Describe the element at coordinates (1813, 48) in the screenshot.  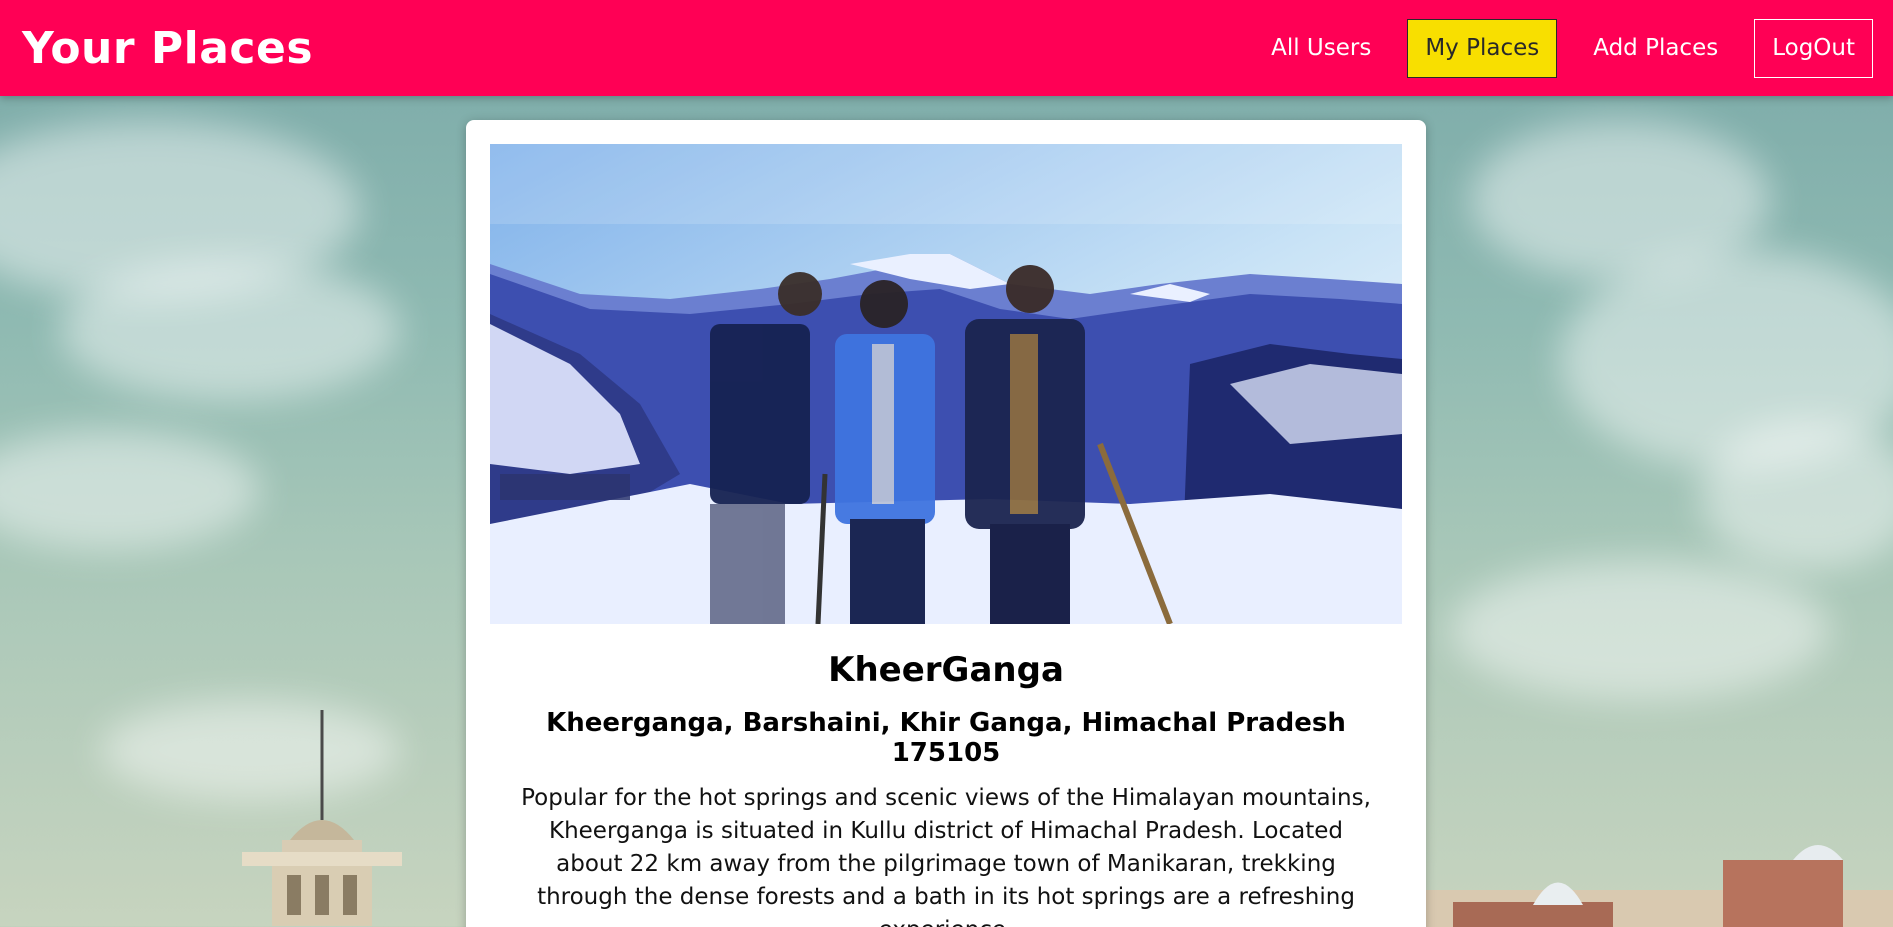
I see `nav-logout: LogOut` at that location.